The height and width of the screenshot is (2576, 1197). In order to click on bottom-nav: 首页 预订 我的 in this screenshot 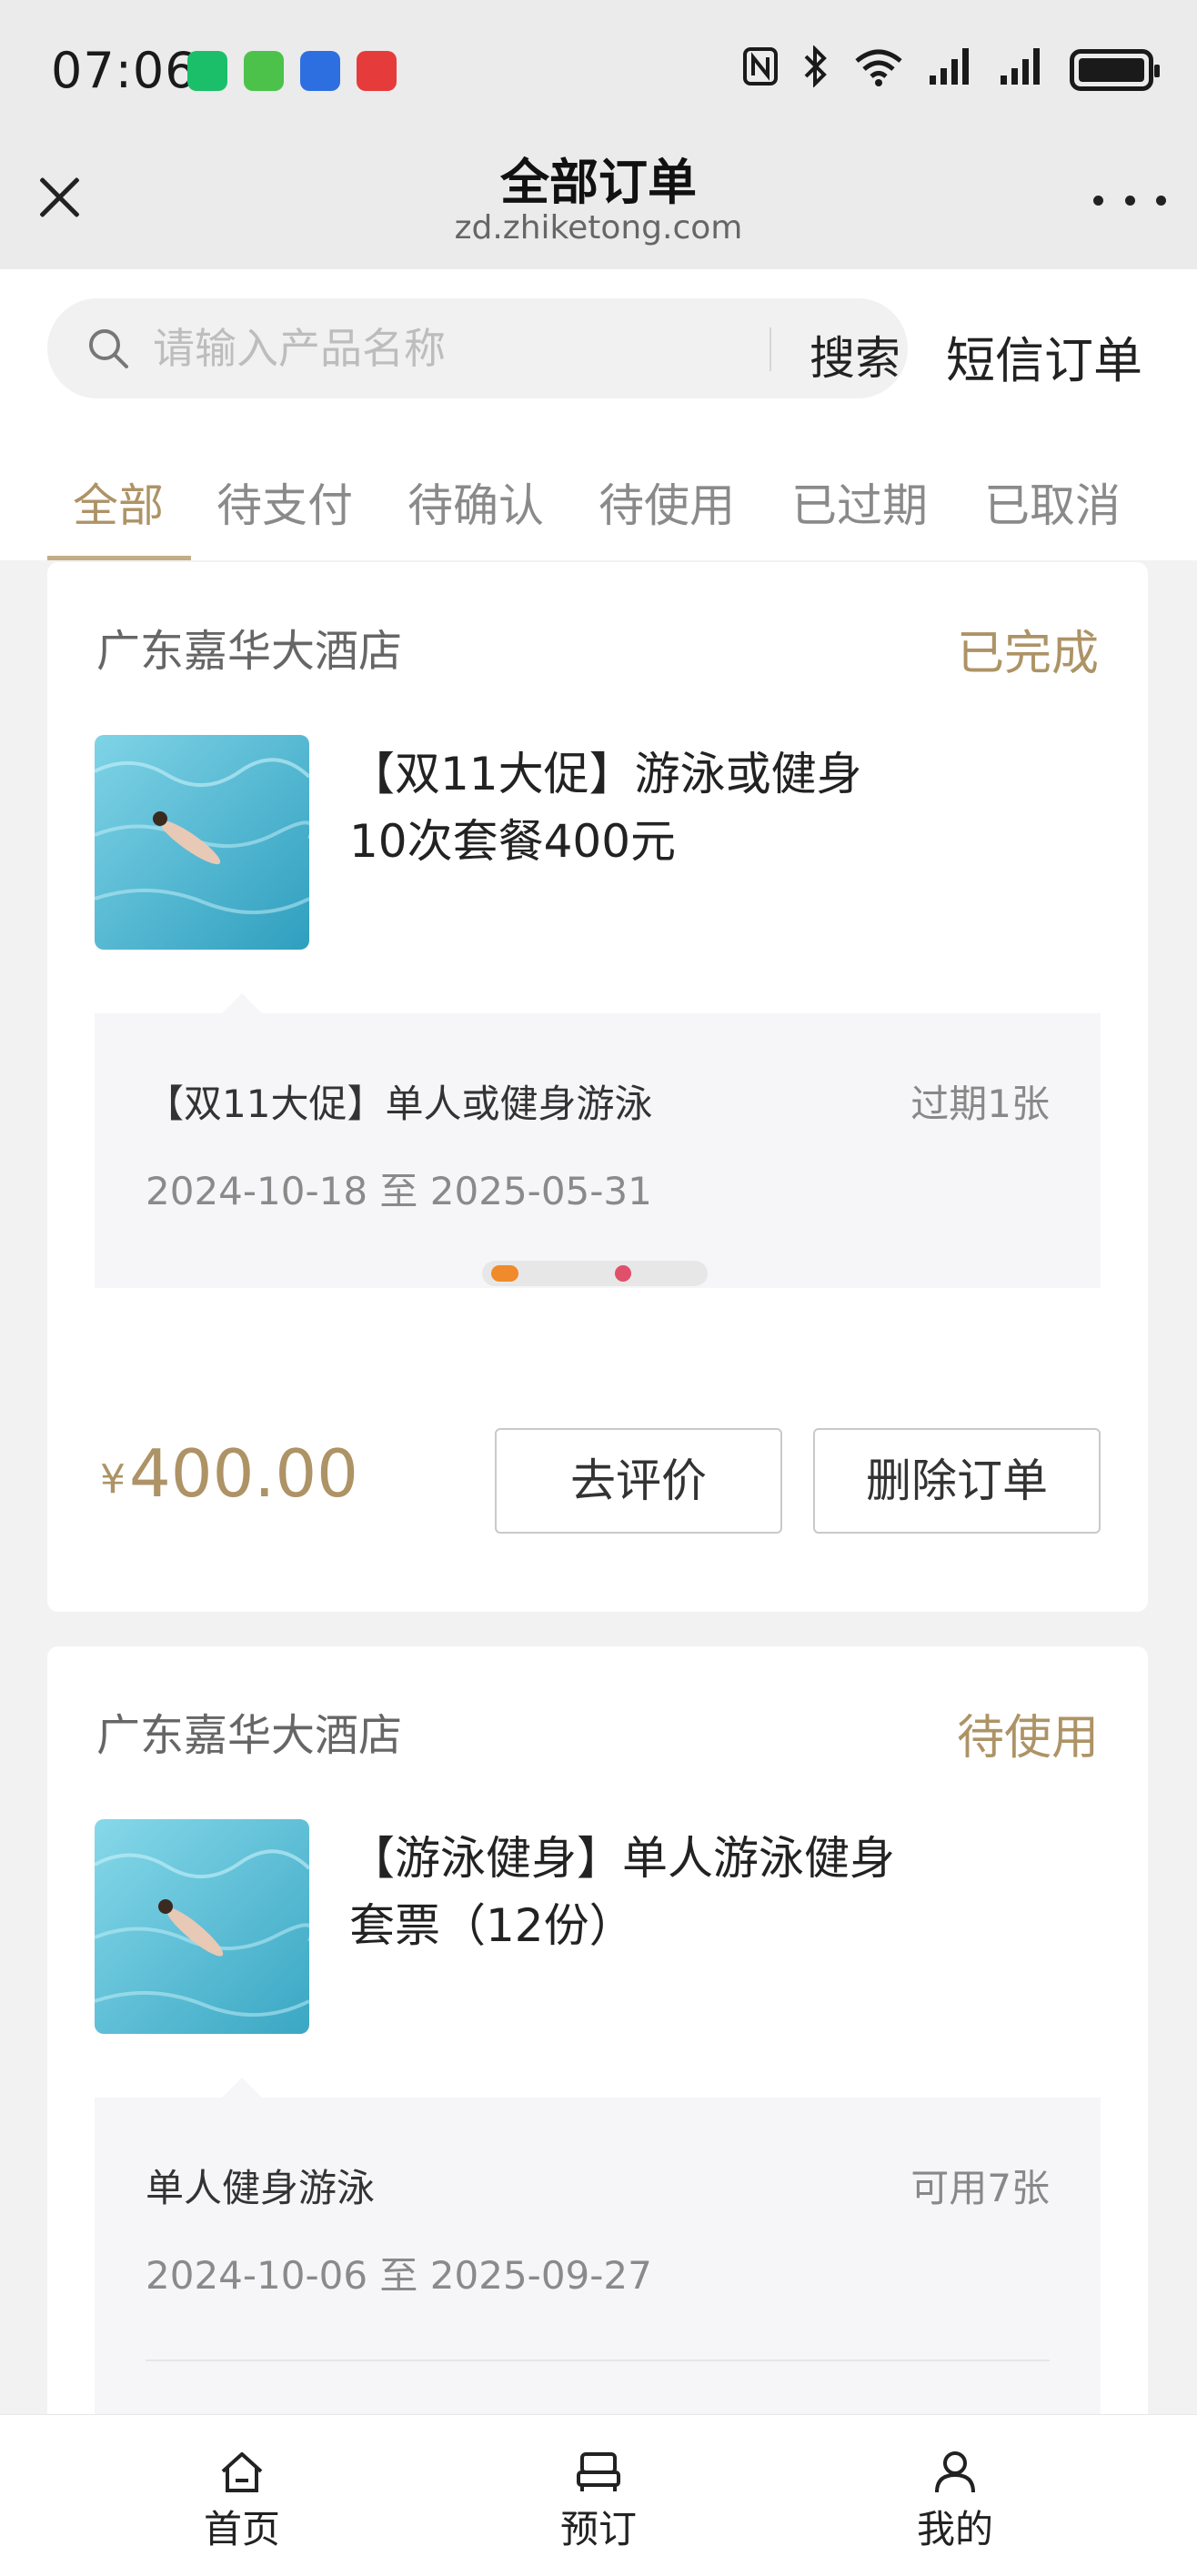, I will do `click(598, 2495)`.